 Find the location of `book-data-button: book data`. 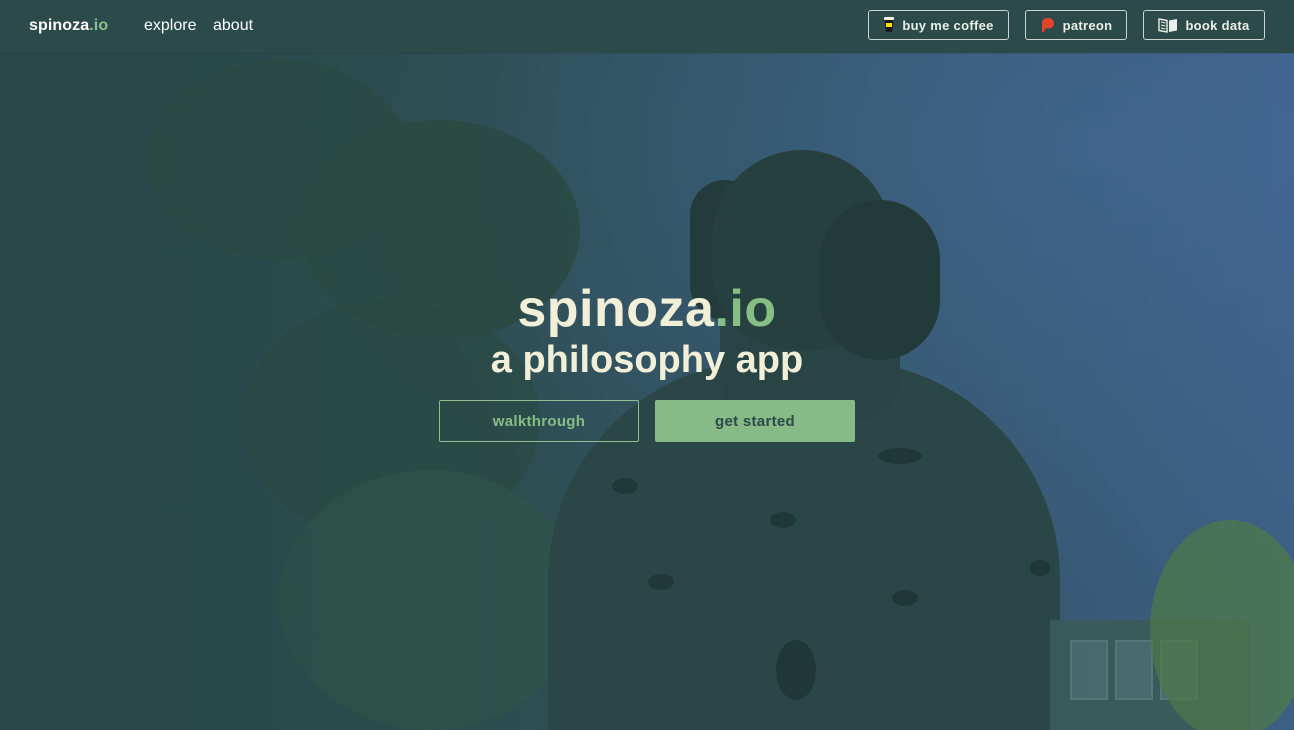

book-data-button: book data is located at coordinates (1204, 25).